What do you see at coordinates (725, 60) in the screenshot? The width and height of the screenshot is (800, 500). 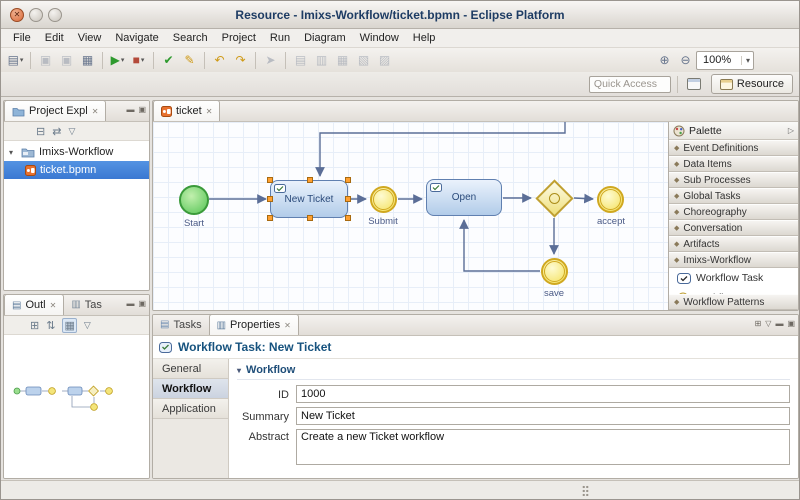 I see `zoom-level-combo: 100% ▾` at bounding box center [725, 60].